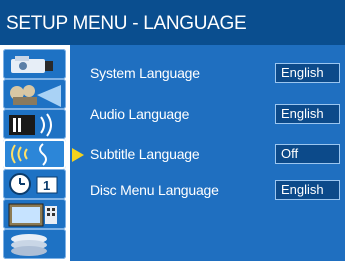  What do you see at coordinates (145, 154) in the screenshot?
I see `subtitle-language-label: Subtitle Language` at bounding box center [145, 154].